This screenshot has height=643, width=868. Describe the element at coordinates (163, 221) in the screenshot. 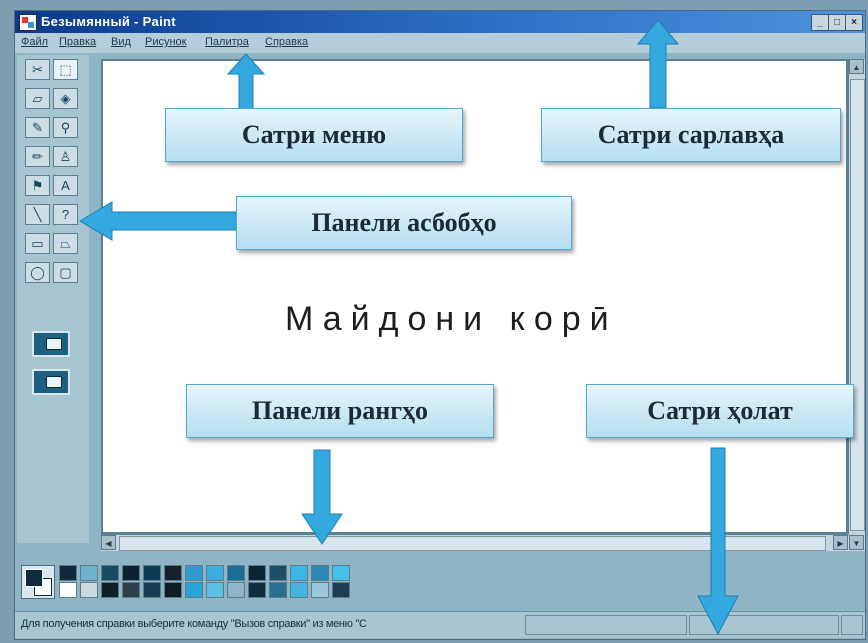

I see `toolbox-arrow-icon` at that location.